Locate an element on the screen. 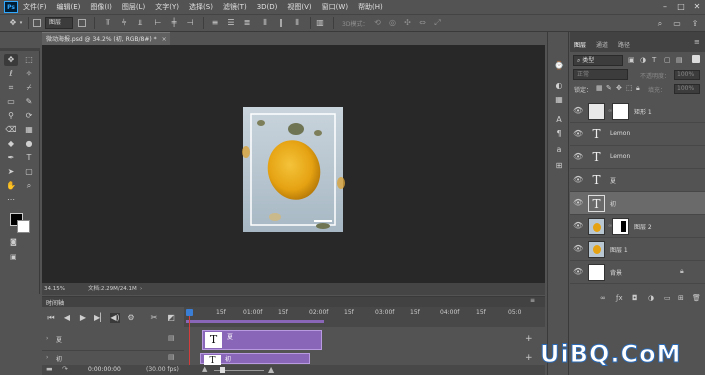  tool-preset-chevron-icon: ▾ is located at coordinates (21, 23).